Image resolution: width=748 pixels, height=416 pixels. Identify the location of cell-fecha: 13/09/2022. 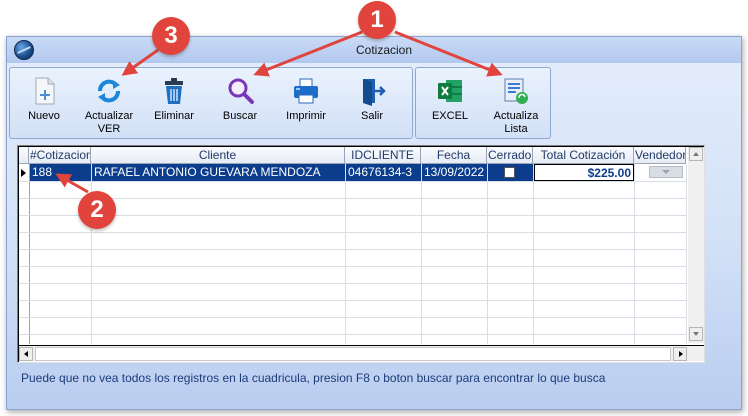
(454, 172).